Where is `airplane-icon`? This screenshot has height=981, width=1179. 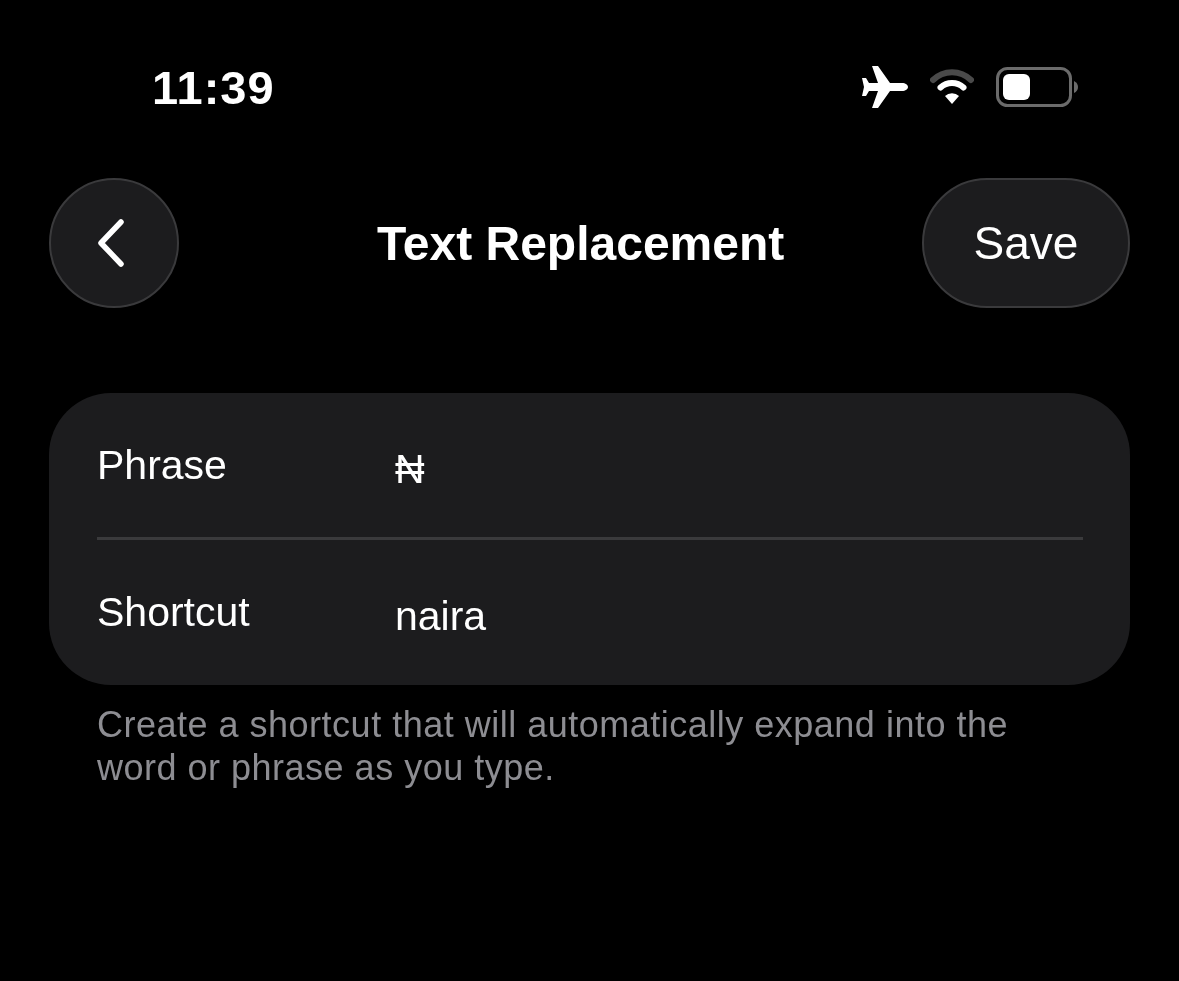
airplane-icon is located at coordinates (885, 87).